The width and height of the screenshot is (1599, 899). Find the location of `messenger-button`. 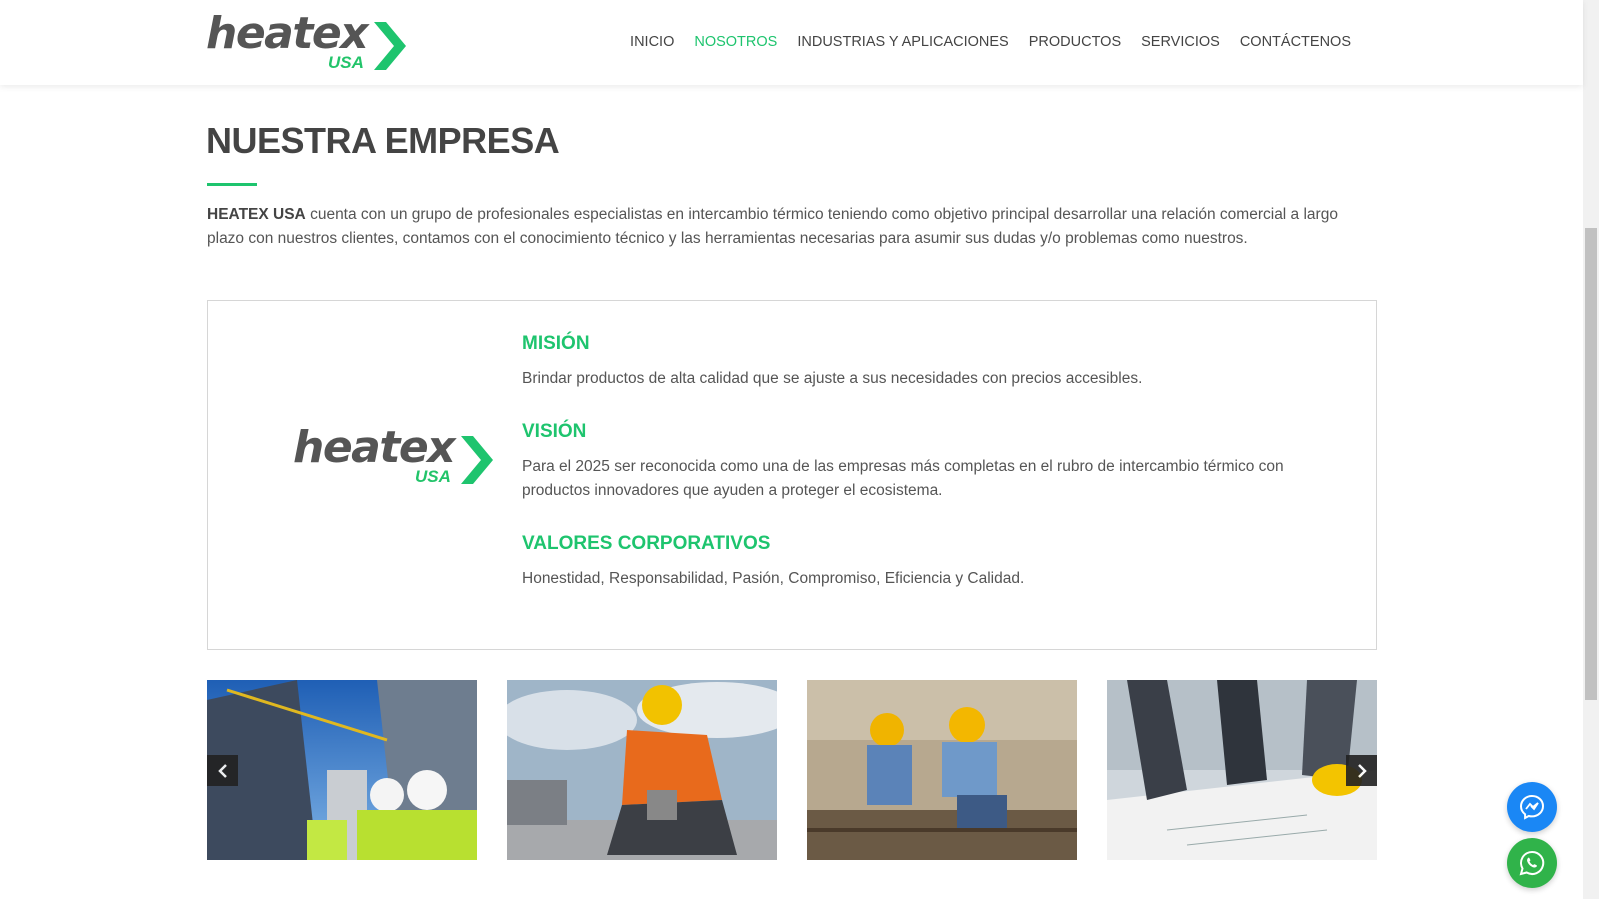

messenger-button is located at coordinates (1532, 807).